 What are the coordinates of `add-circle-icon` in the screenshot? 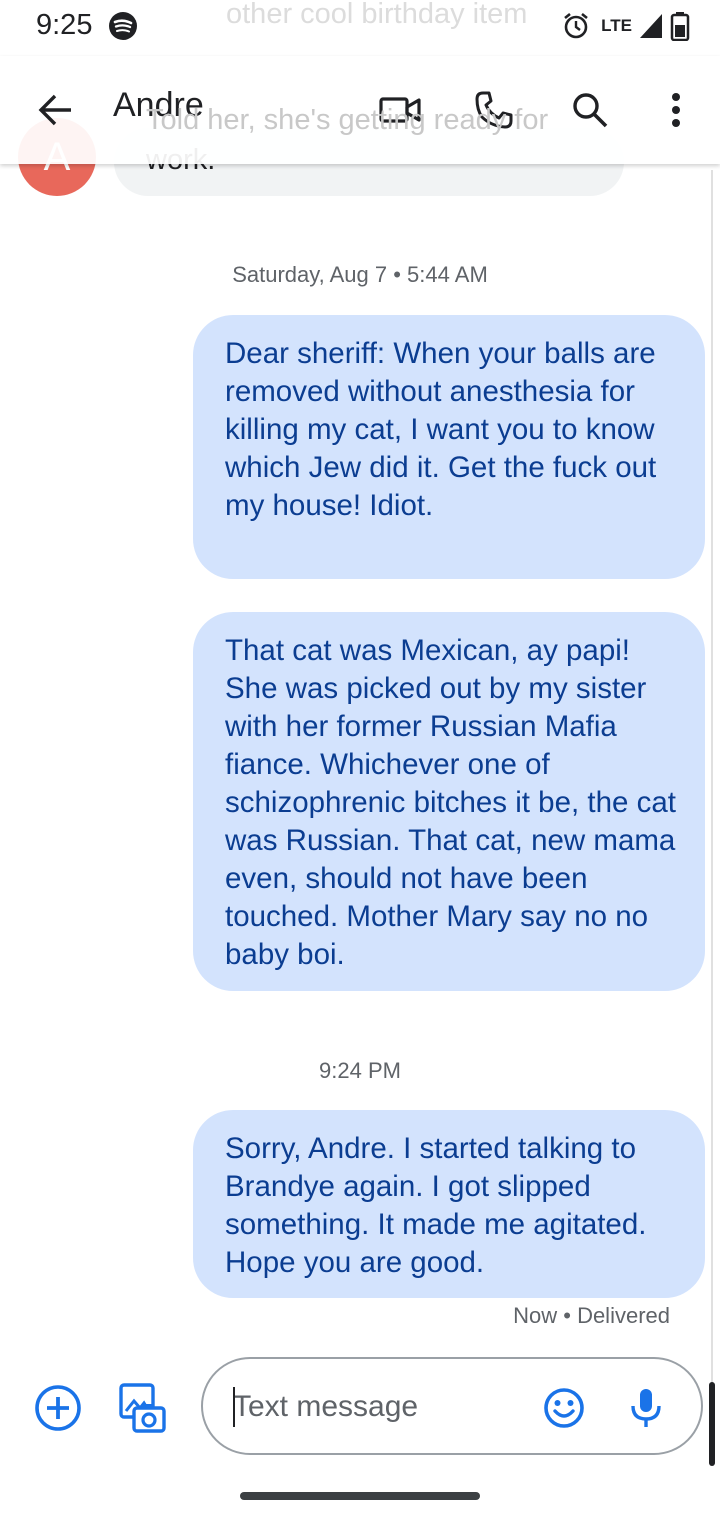 It's located at (58, 1408).